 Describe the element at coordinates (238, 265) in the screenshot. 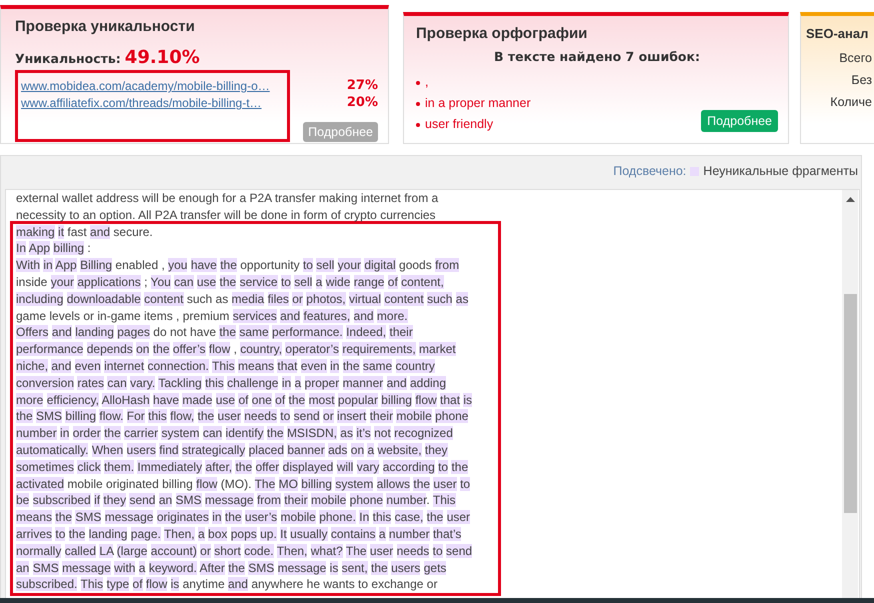

I see `text-line: With in App Billing enabled , you have the opportunity to sell your digital goods from` at that location.